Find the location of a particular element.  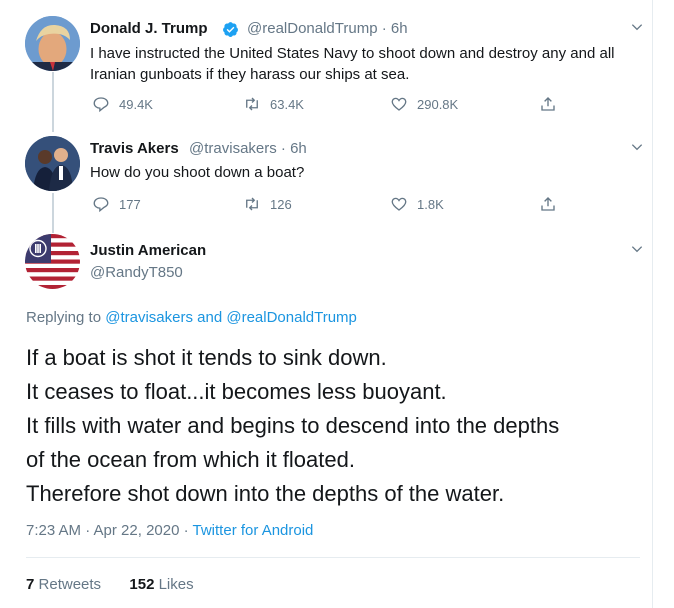

mention-link: @travisakers is located at coordinates (149, 317).